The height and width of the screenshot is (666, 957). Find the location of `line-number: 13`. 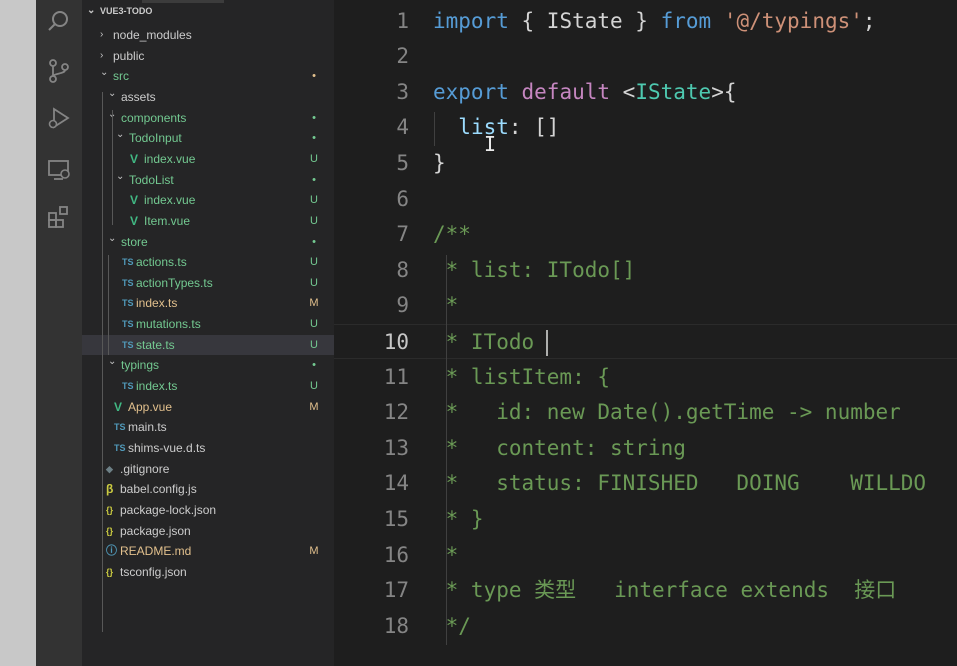

line-number: 13 is located at coordinates (396, 447).